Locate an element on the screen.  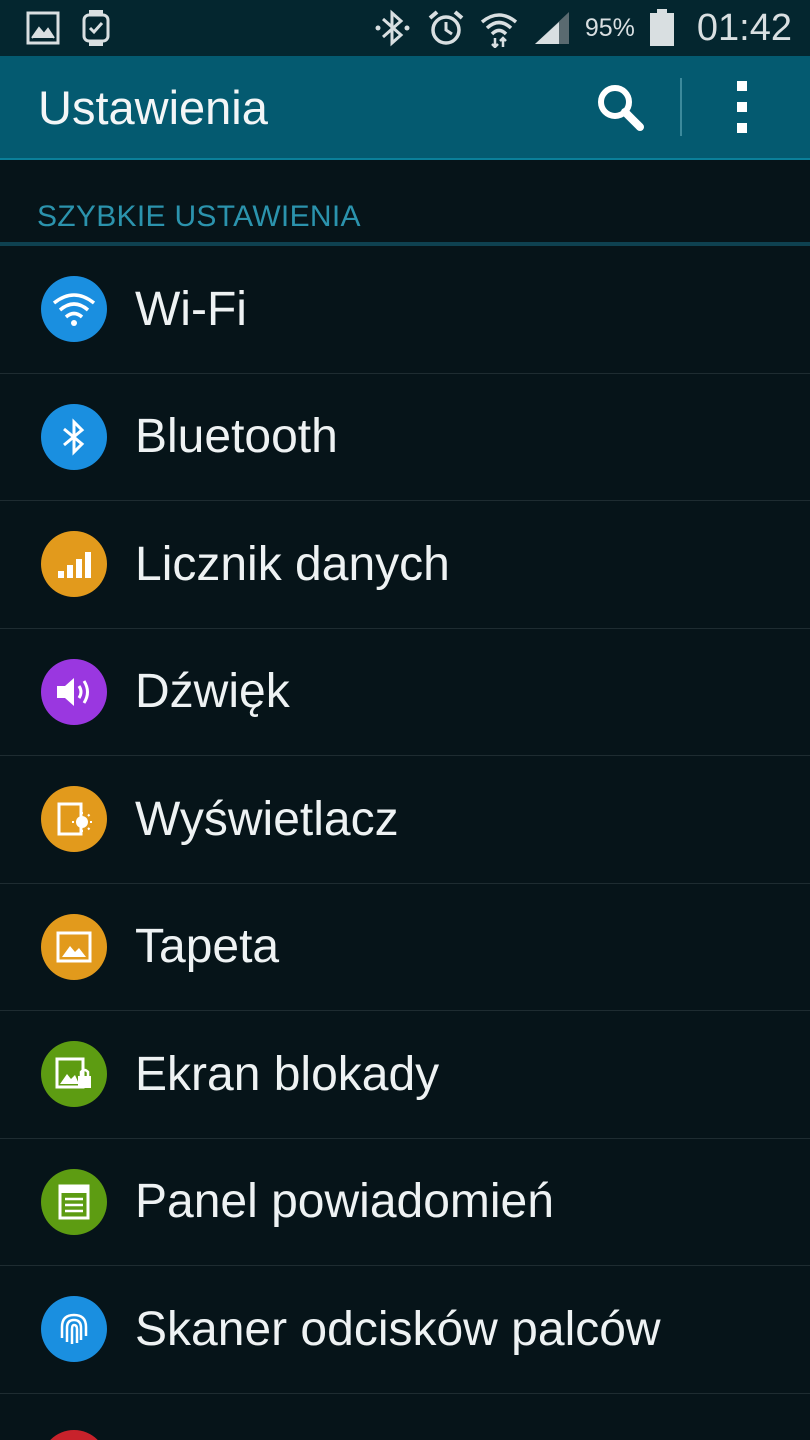
status-bar: 95% 01:42 is located at coordinates (405, 28).